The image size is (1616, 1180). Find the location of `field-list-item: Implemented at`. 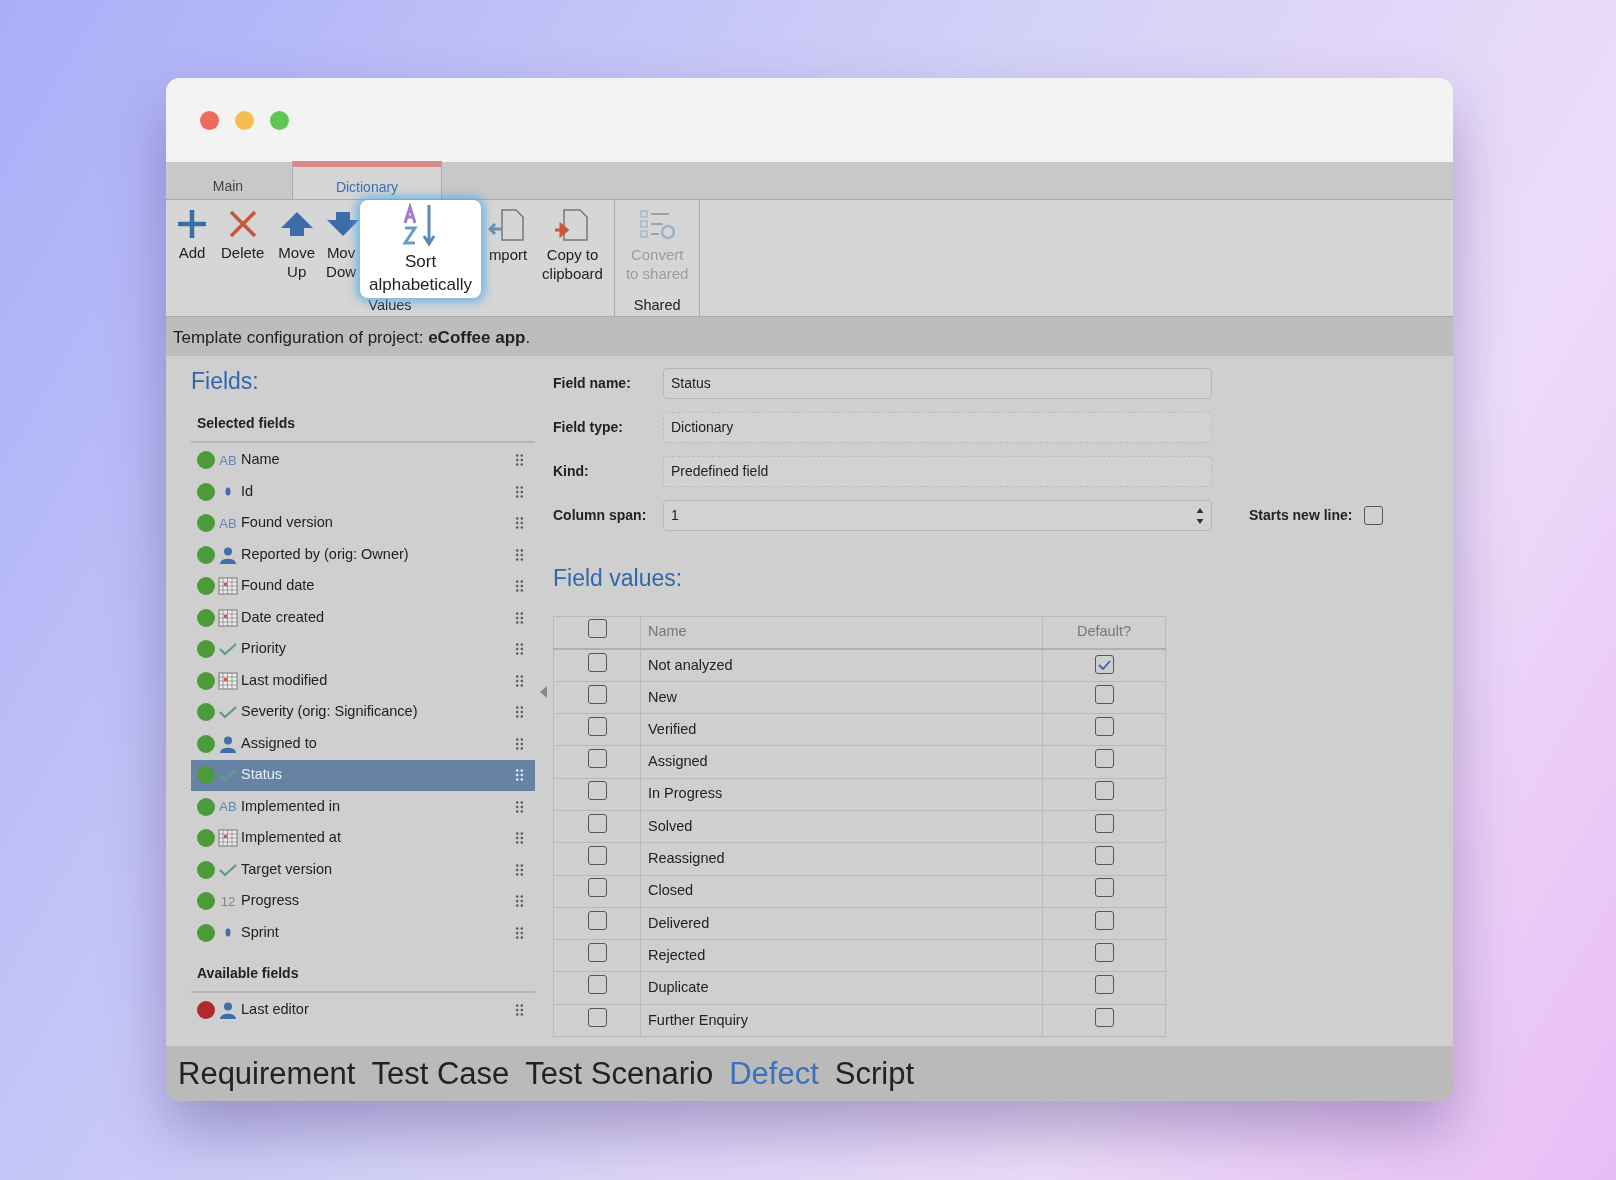

field-list-item: Implemented at is located at coordinates (363, 838).